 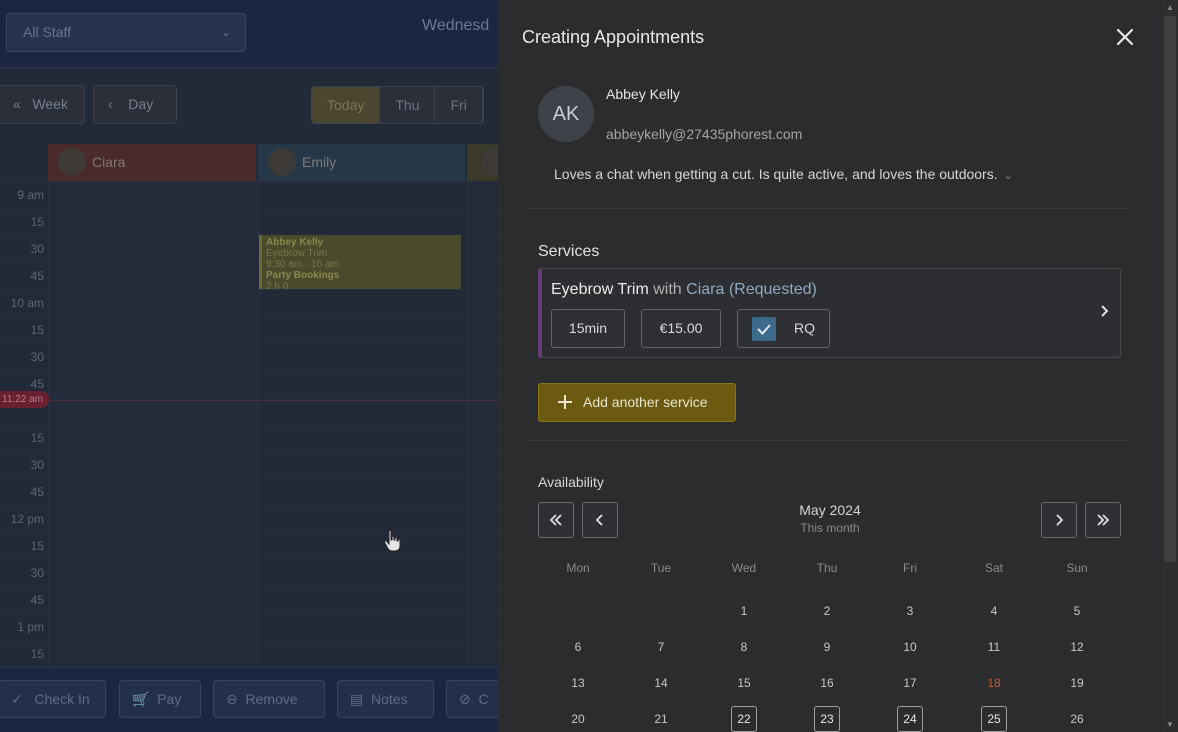 What do you see at coordinates (556, 520) in the screenshot?
I see `prev-year-button` at bounding box center [556, 520].